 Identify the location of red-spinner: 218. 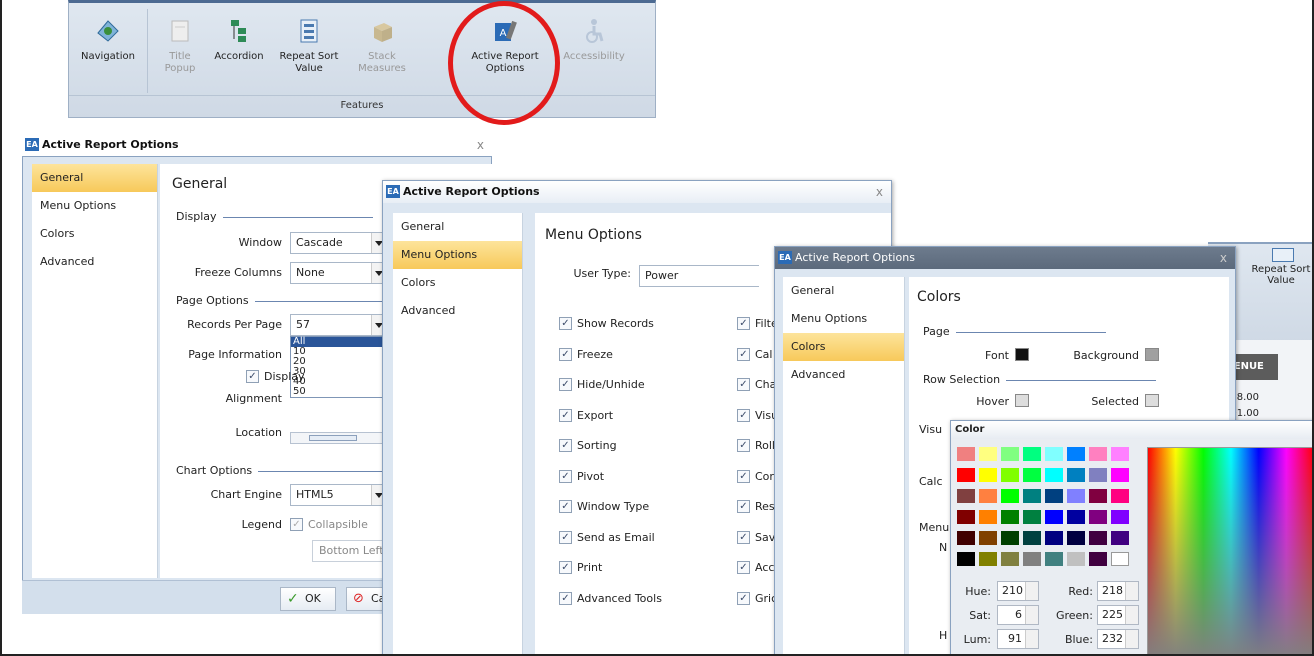
(1118, 591).